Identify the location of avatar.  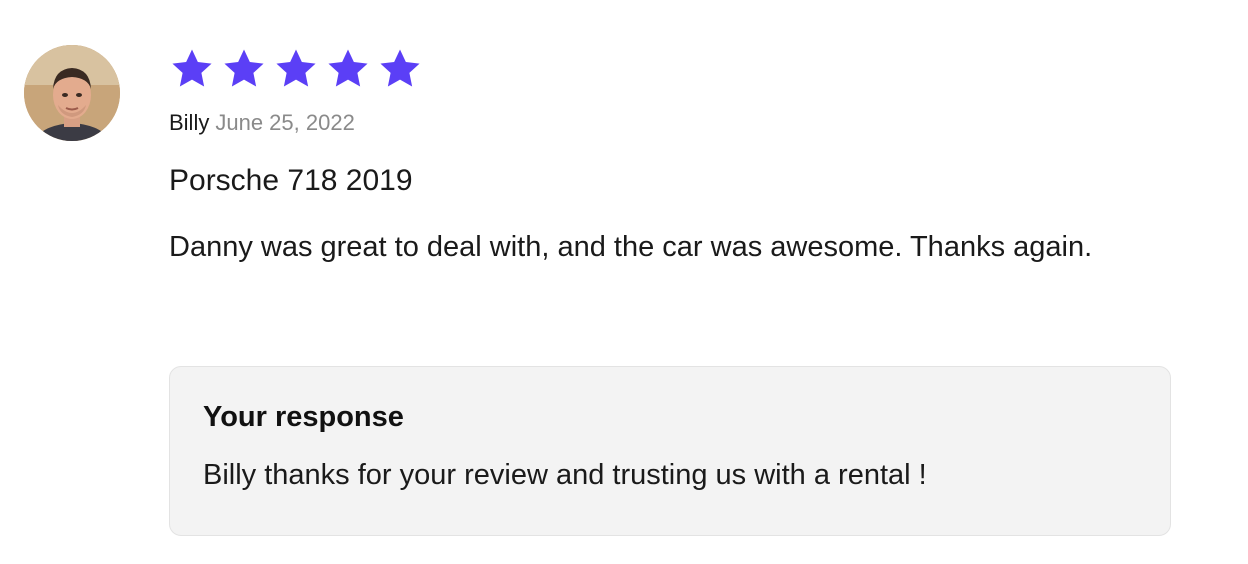
(72, 93).